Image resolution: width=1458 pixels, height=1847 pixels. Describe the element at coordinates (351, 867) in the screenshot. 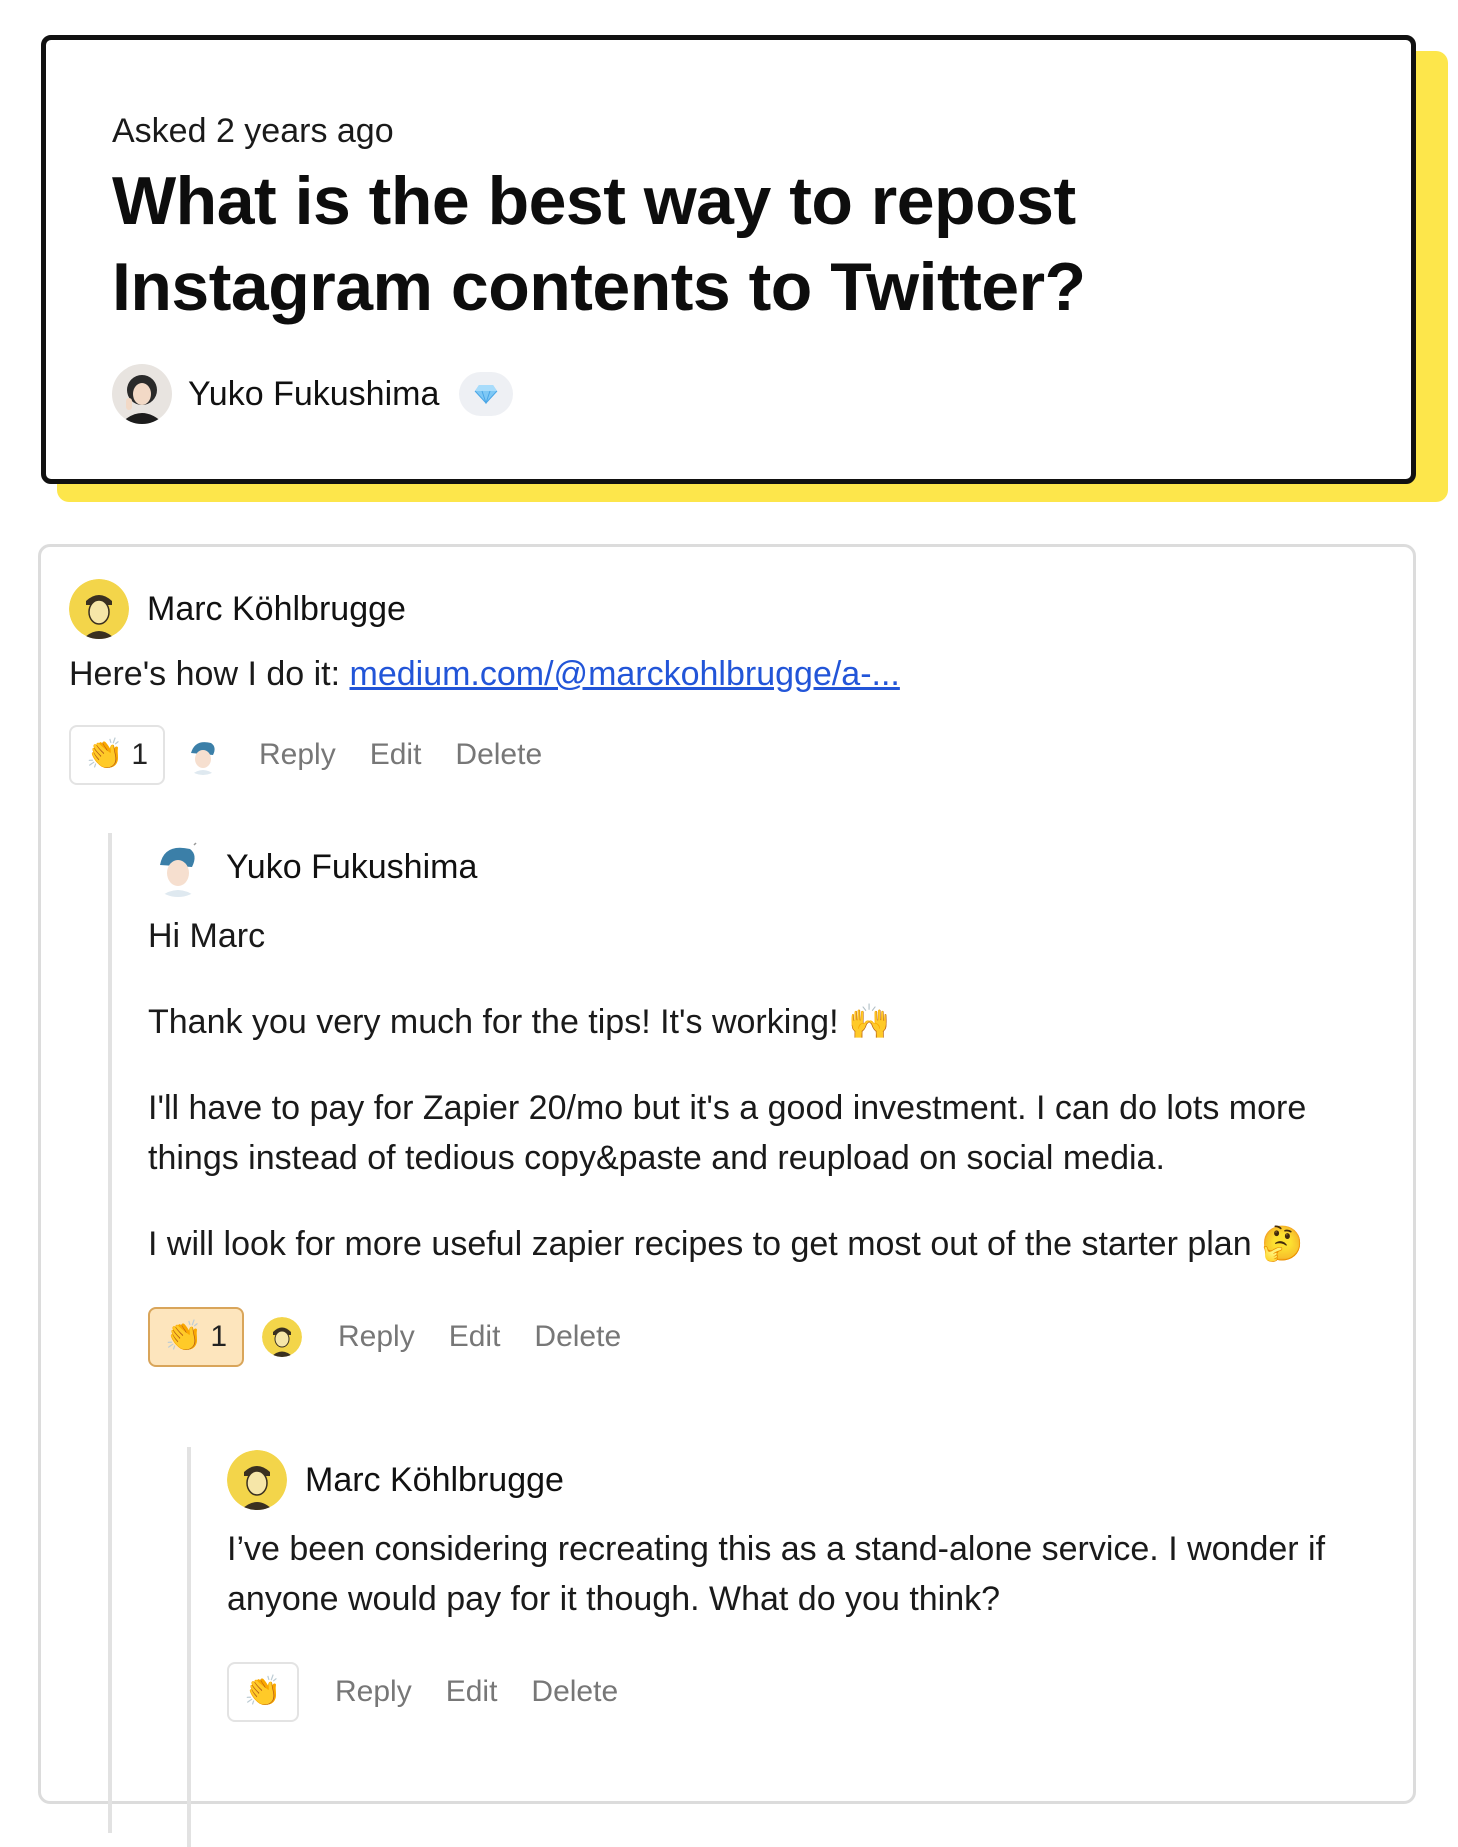

I see `comment-author-name: Yuko Fukushima` at that location.